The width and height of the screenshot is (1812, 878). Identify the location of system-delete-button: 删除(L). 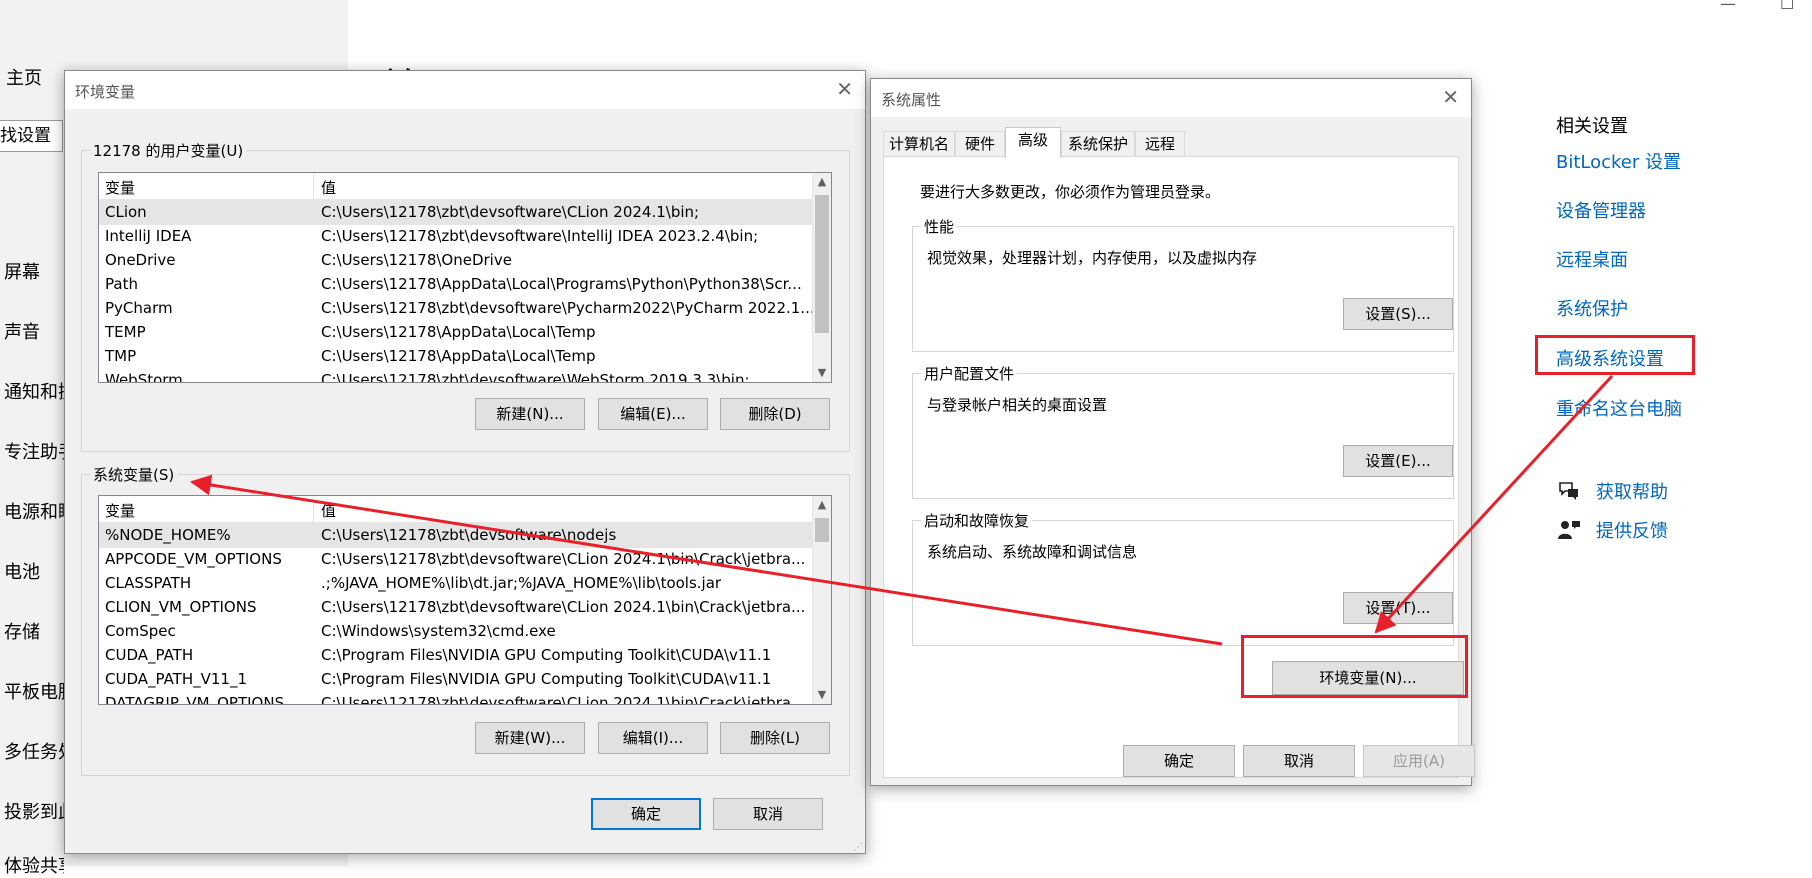
(775, 738).